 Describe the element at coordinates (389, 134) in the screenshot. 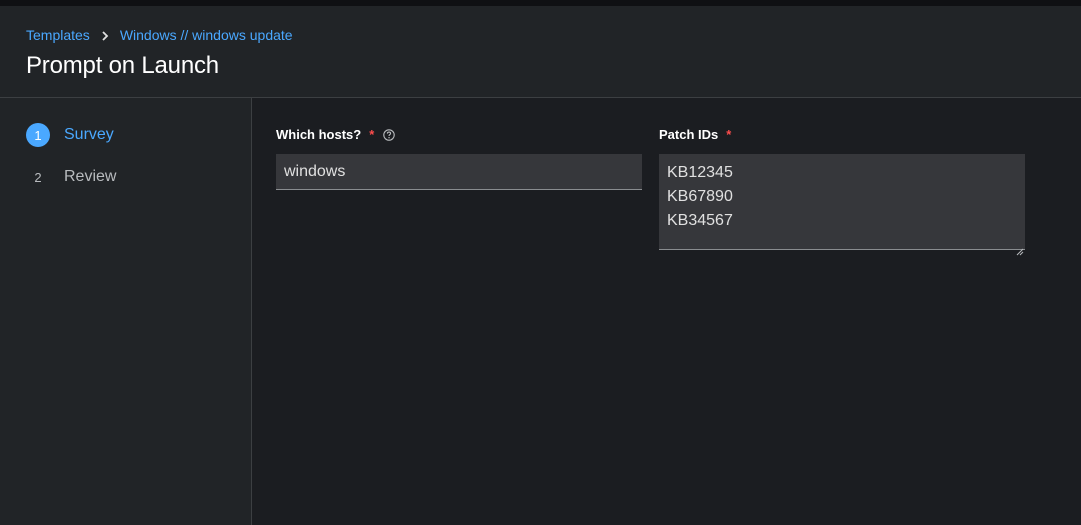

I see `question-circle-icon` at that location.